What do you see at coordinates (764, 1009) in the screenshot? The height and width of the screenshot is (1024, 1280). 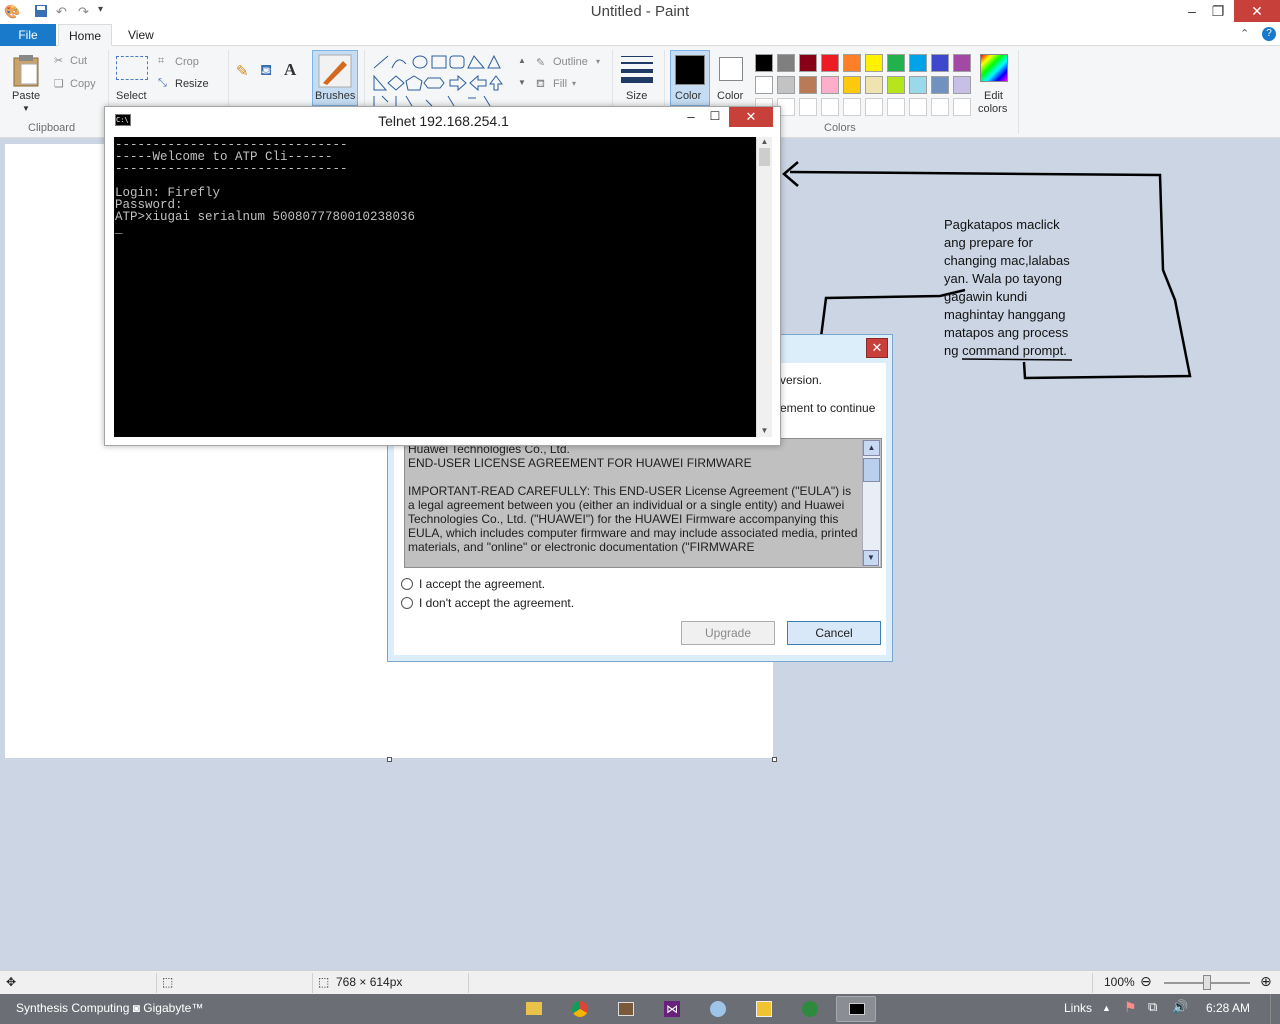 I see `installer-taskbar-icon` at bounding box center [764, 1009].